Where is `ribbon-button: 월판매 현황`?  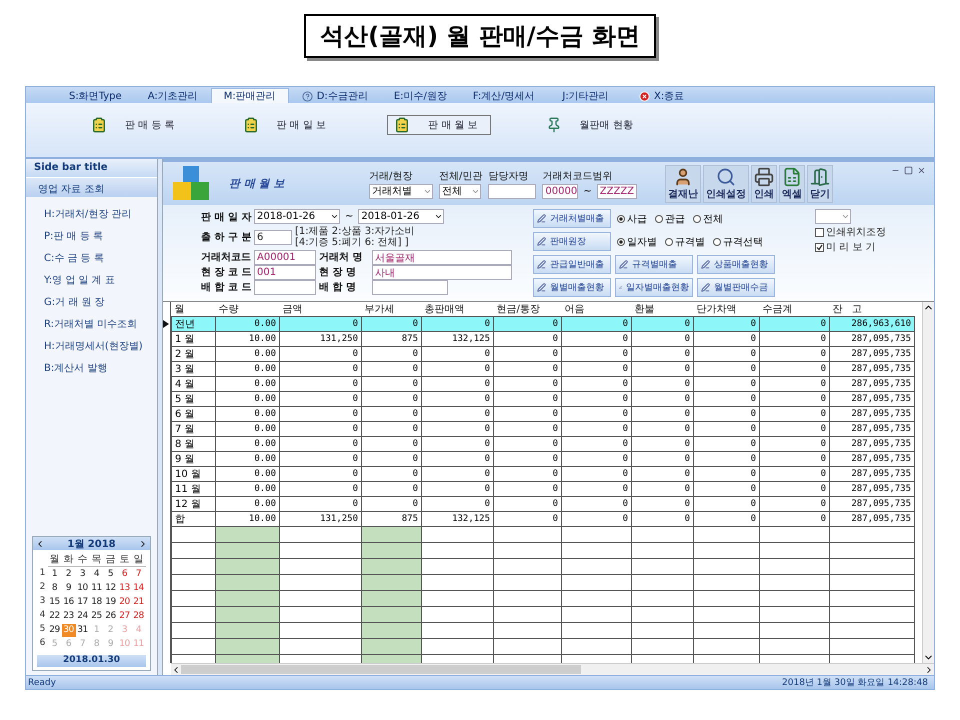 ribbon-button: 월판매 현황 is located at coordinates (592, 125).